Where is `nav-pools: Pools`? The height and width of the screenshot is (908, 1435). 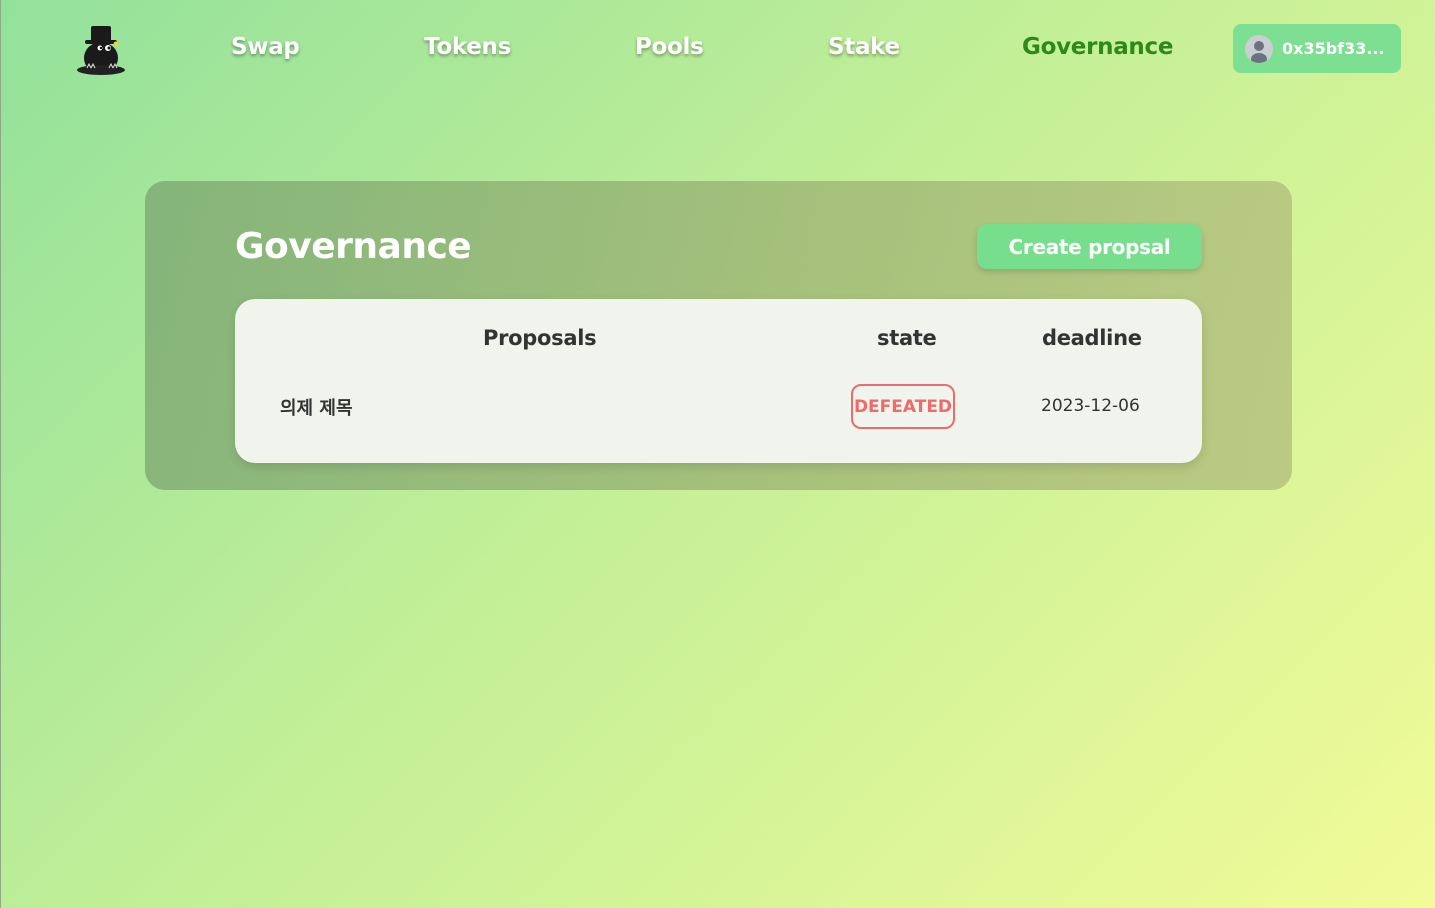
nav-pools: Pools is located at coordinates (669, 47).